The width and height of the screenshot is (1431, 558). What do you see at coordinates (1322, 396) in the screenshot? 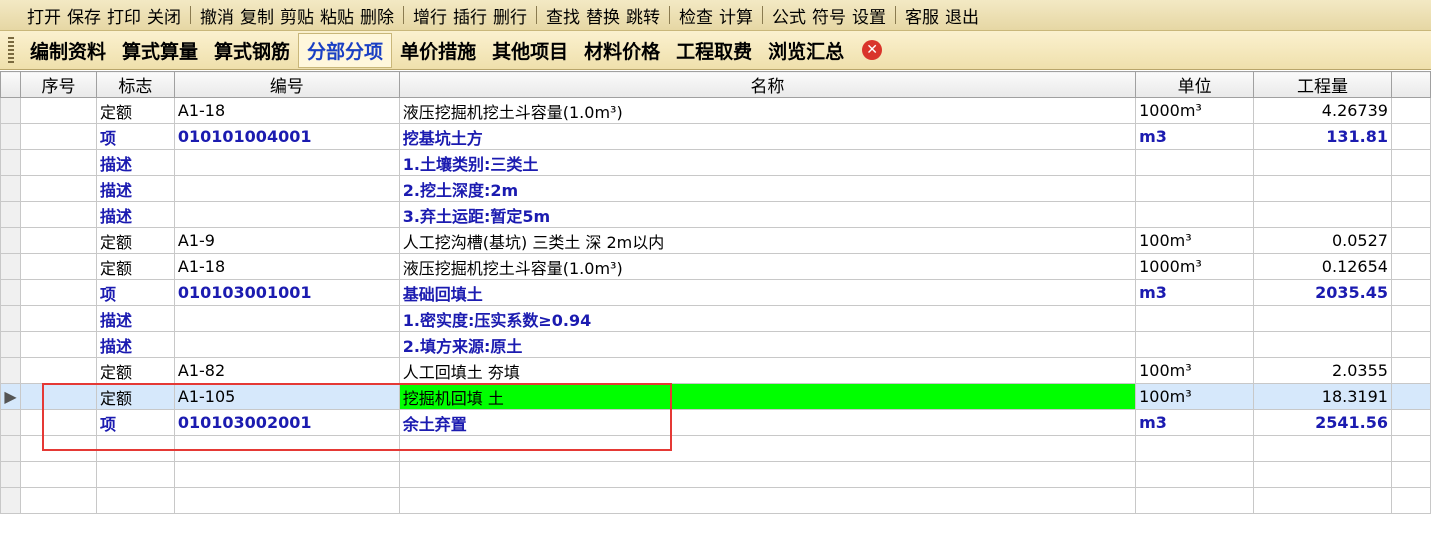
I see `cell-qty: 18.3191` at bounding box center [1322, 396].